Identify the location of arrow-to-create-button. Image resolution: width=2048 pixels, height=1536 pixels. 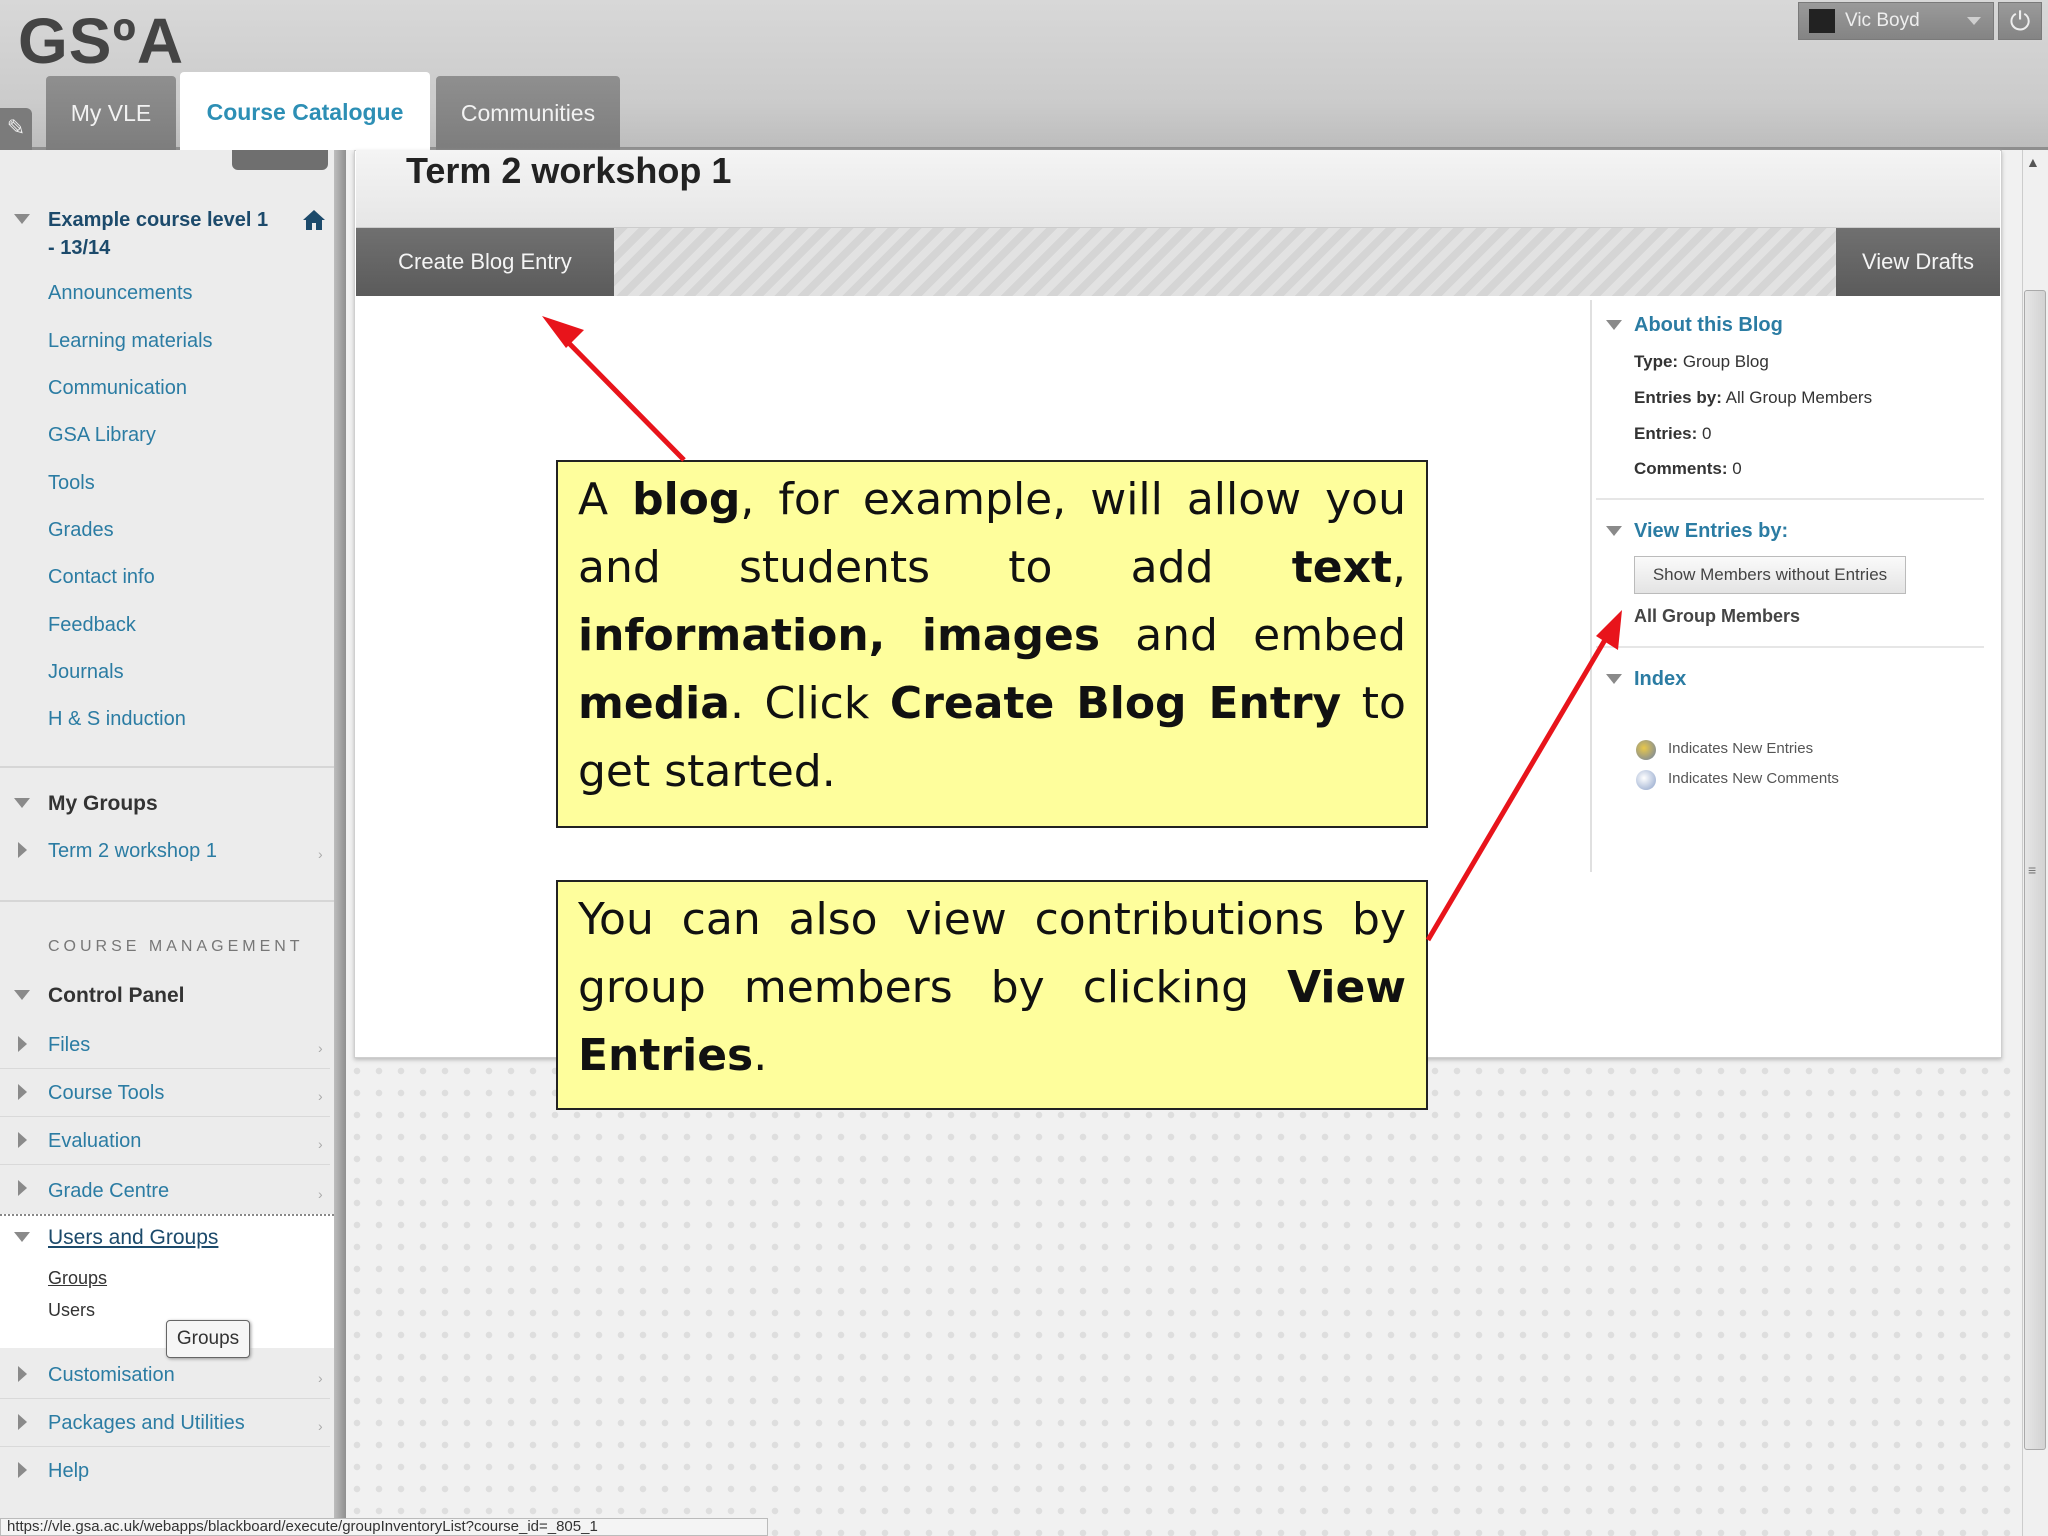
(620, 395).